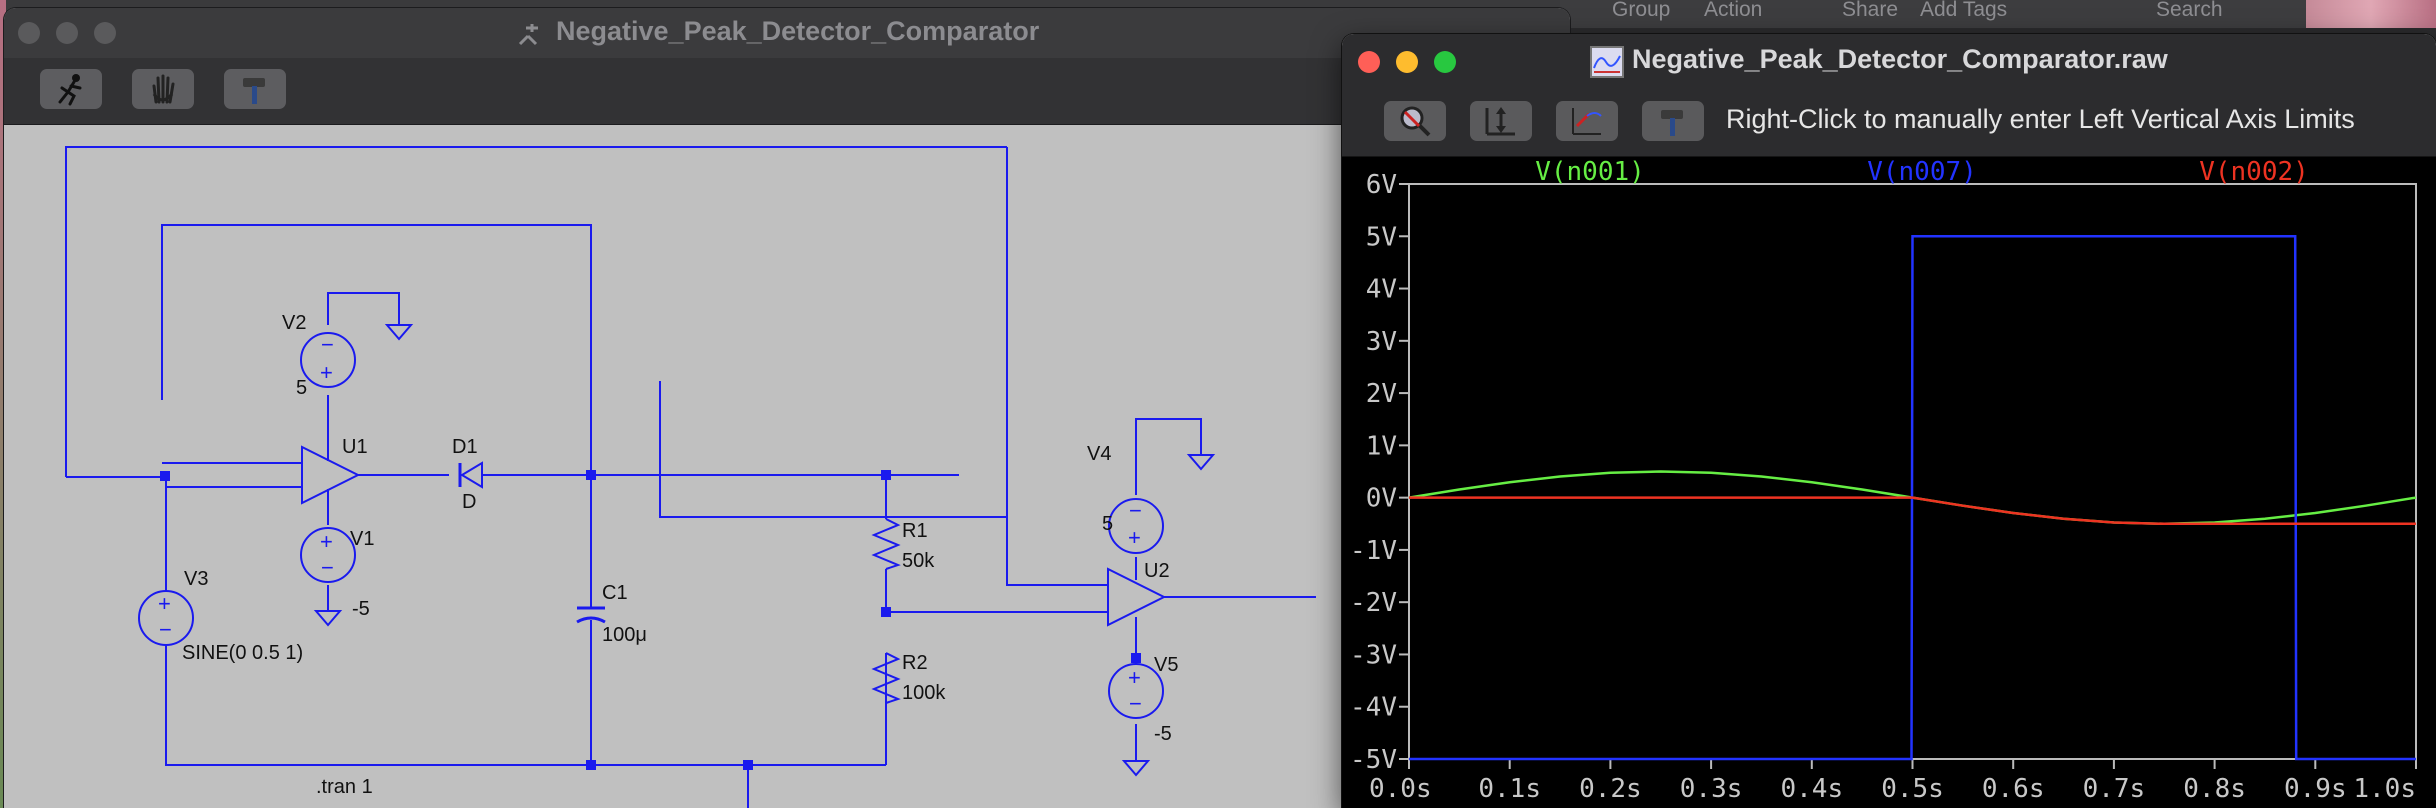 The height and width of the screenshot is (808, 2436). I want to click on hand-icon, so click(163, 89).